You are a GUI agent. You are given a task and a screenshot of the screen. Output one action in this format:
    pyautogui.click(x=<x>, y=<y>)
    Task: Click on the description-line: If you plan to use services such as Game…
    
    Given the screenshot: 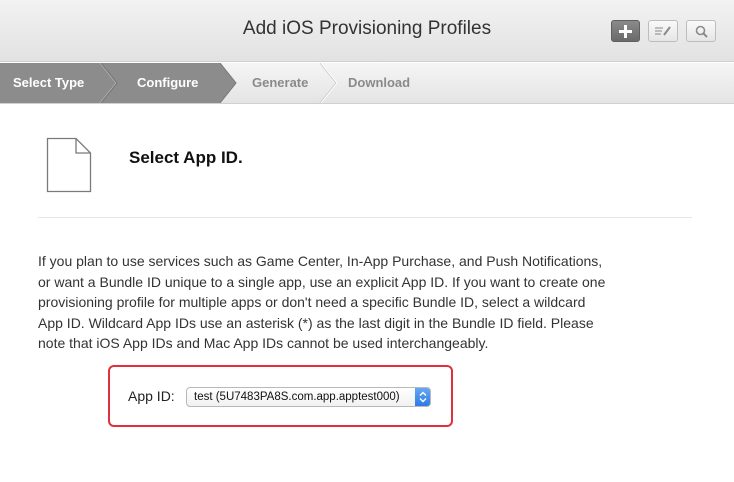 What is the action you would take?
    pyautogui.click(x=320, y=261)
    